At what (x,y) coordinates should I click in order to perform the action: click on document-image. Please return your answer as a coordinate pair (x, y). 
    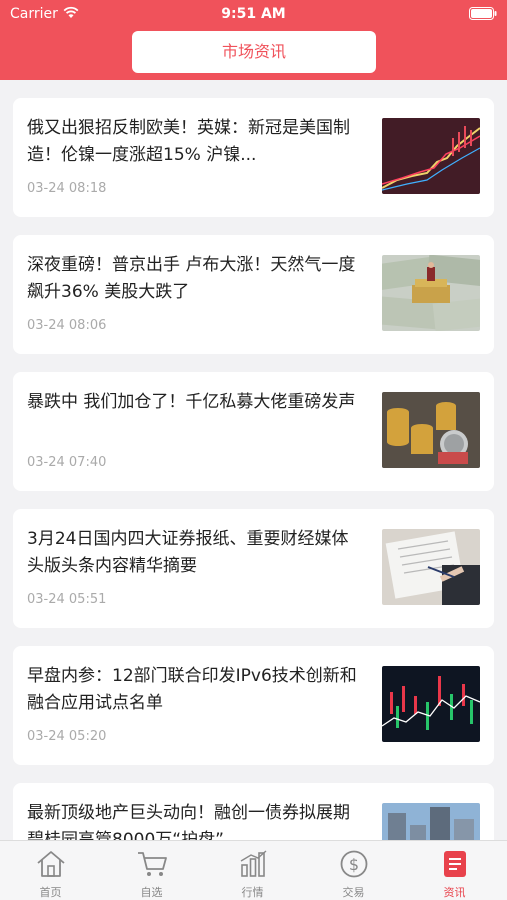
    Looking at the image, I should click on (431, 567).